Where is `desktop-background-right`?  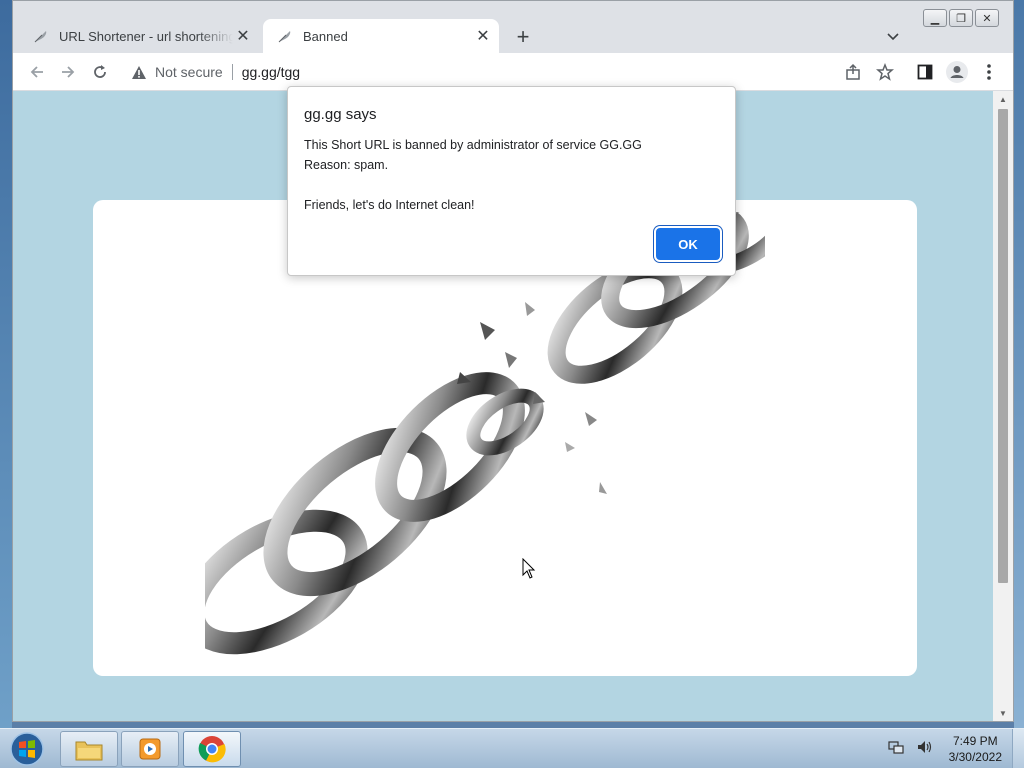
desktop-background-right is located at coordinates (1019, 364).